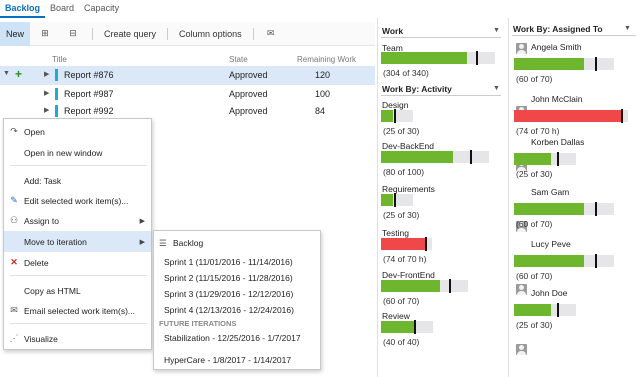 The width and height of the screenshot is (639, 377). Describe the element at coordinates (551, 244) in the screenshot. I see `assignee-name: Lucy Peve` at that location.